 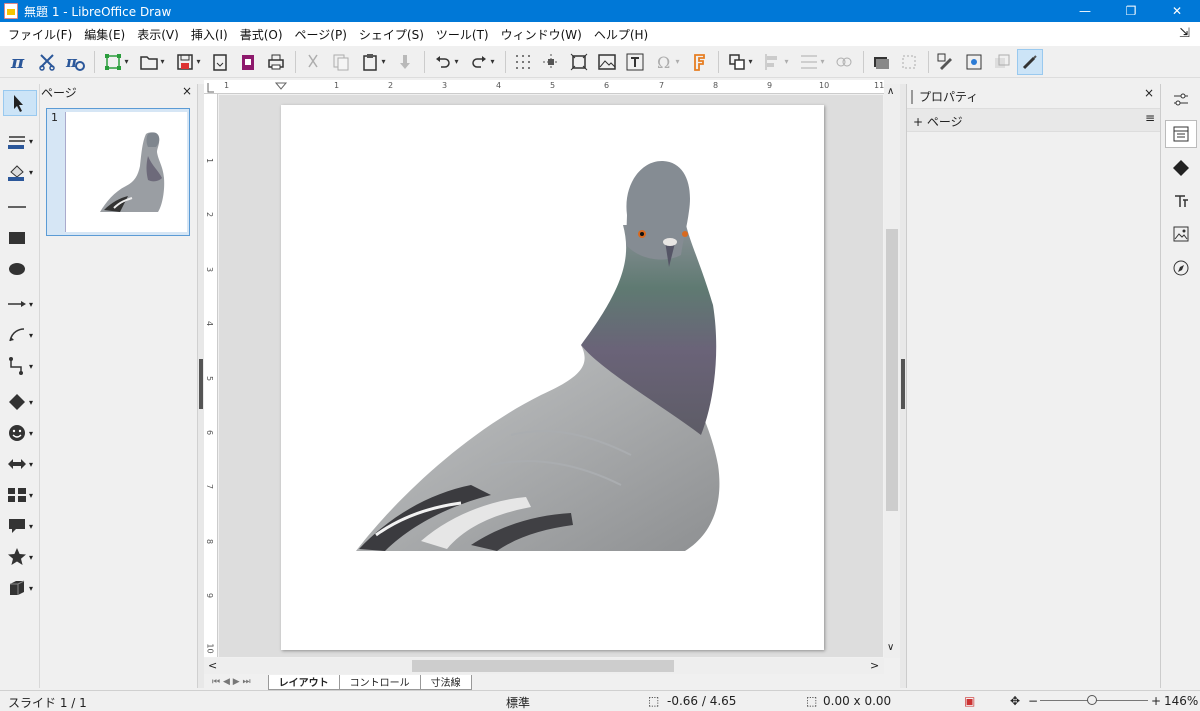 What do you see at coordinates (551, 62) in the screenshot?
I see `helplines-icon` at bounding box center [551, 62].